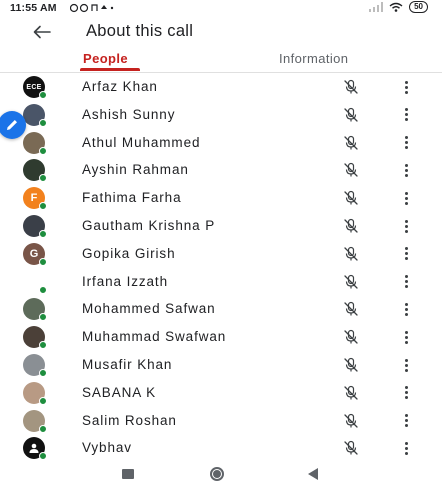 The height and width of the screenshot is (486, 442). I want to click on avatar: F, so click(35, 199).